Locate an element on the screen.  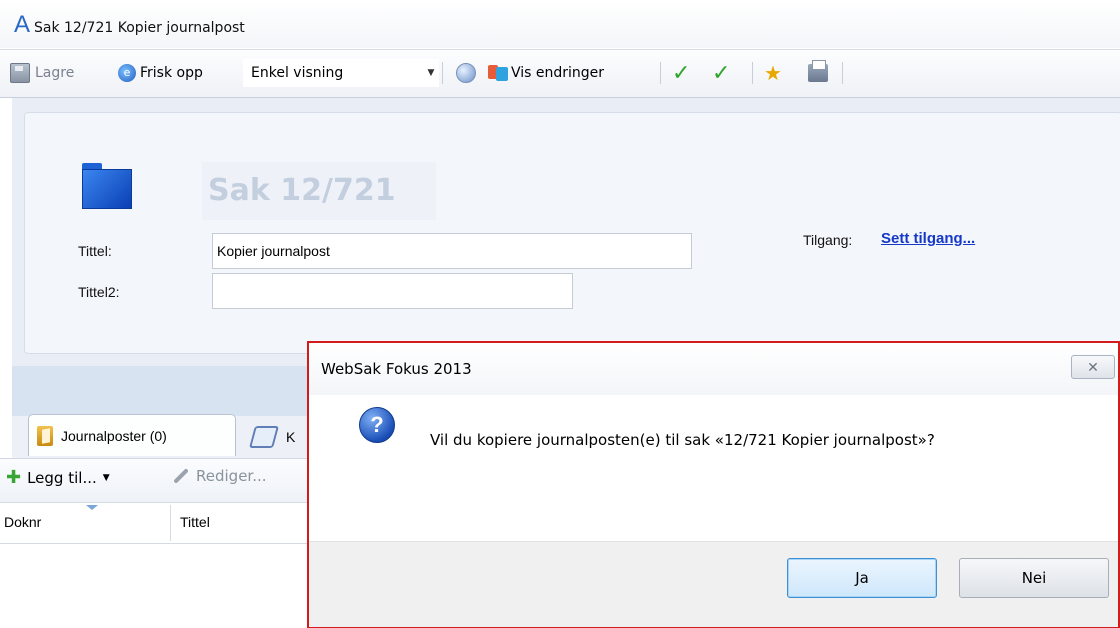
title-field: Kopier journalpost is located at coordinates (452, 251).